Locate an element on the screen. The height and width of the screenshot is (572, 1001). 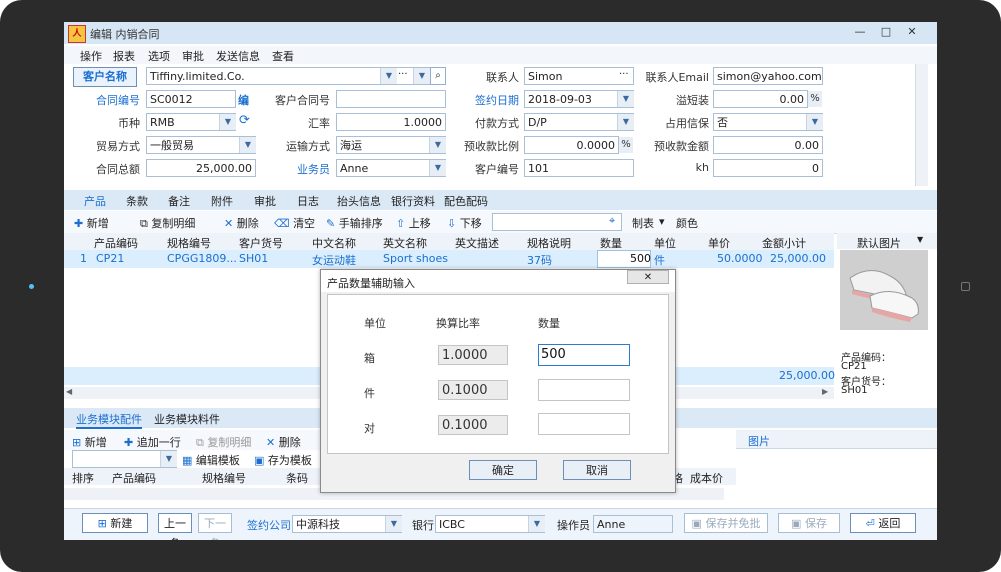
overflow-input: 0.00 is located at coordinates (760, 99).